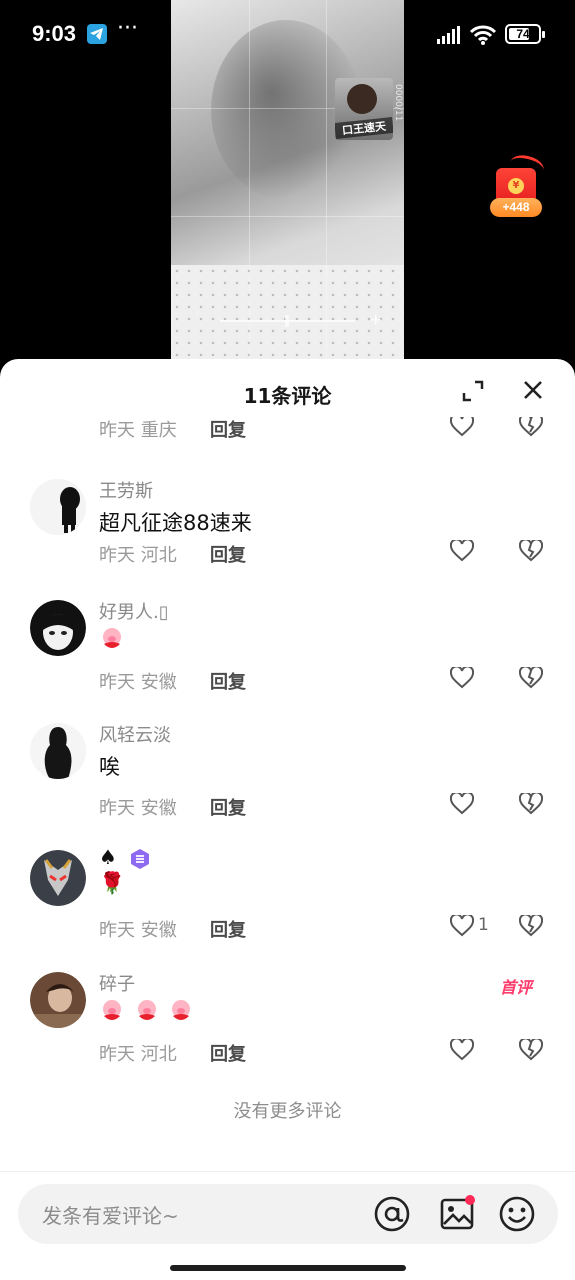  Describe the element at coordinates (533, 390) in the screenshot. I see `close-icon` at that location.